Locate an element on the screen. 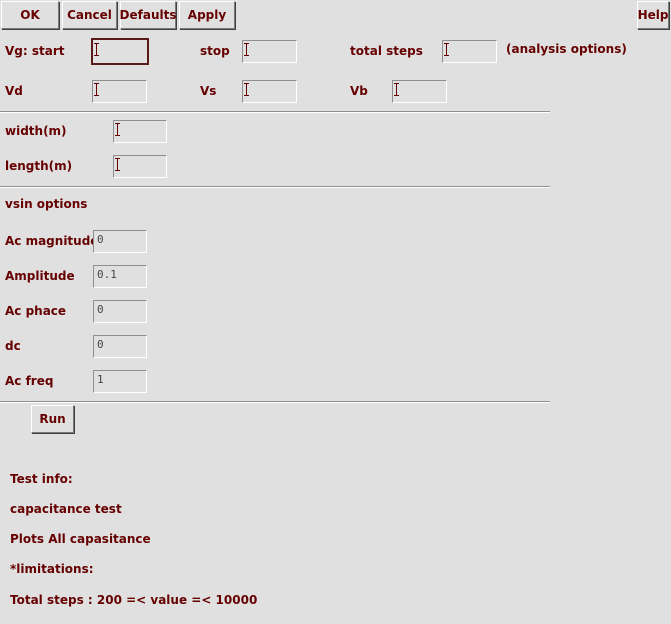  test-info-line: *limitations: is located at coordinates (52, 569).